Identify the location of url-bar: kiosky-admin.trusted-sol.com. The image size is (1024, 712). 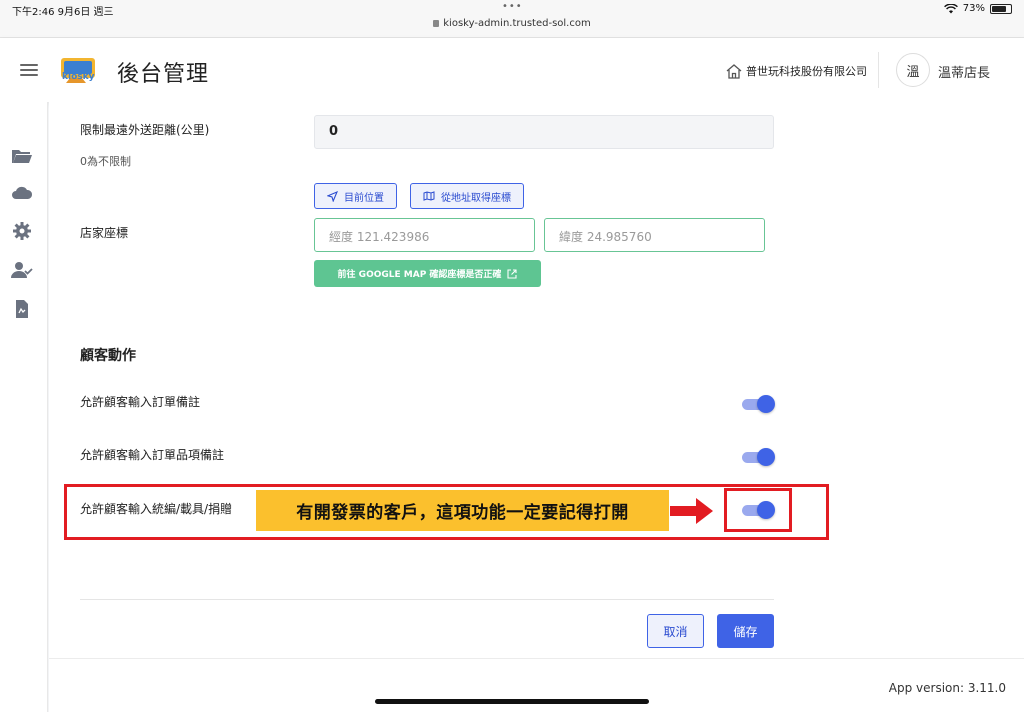
(512, 23).